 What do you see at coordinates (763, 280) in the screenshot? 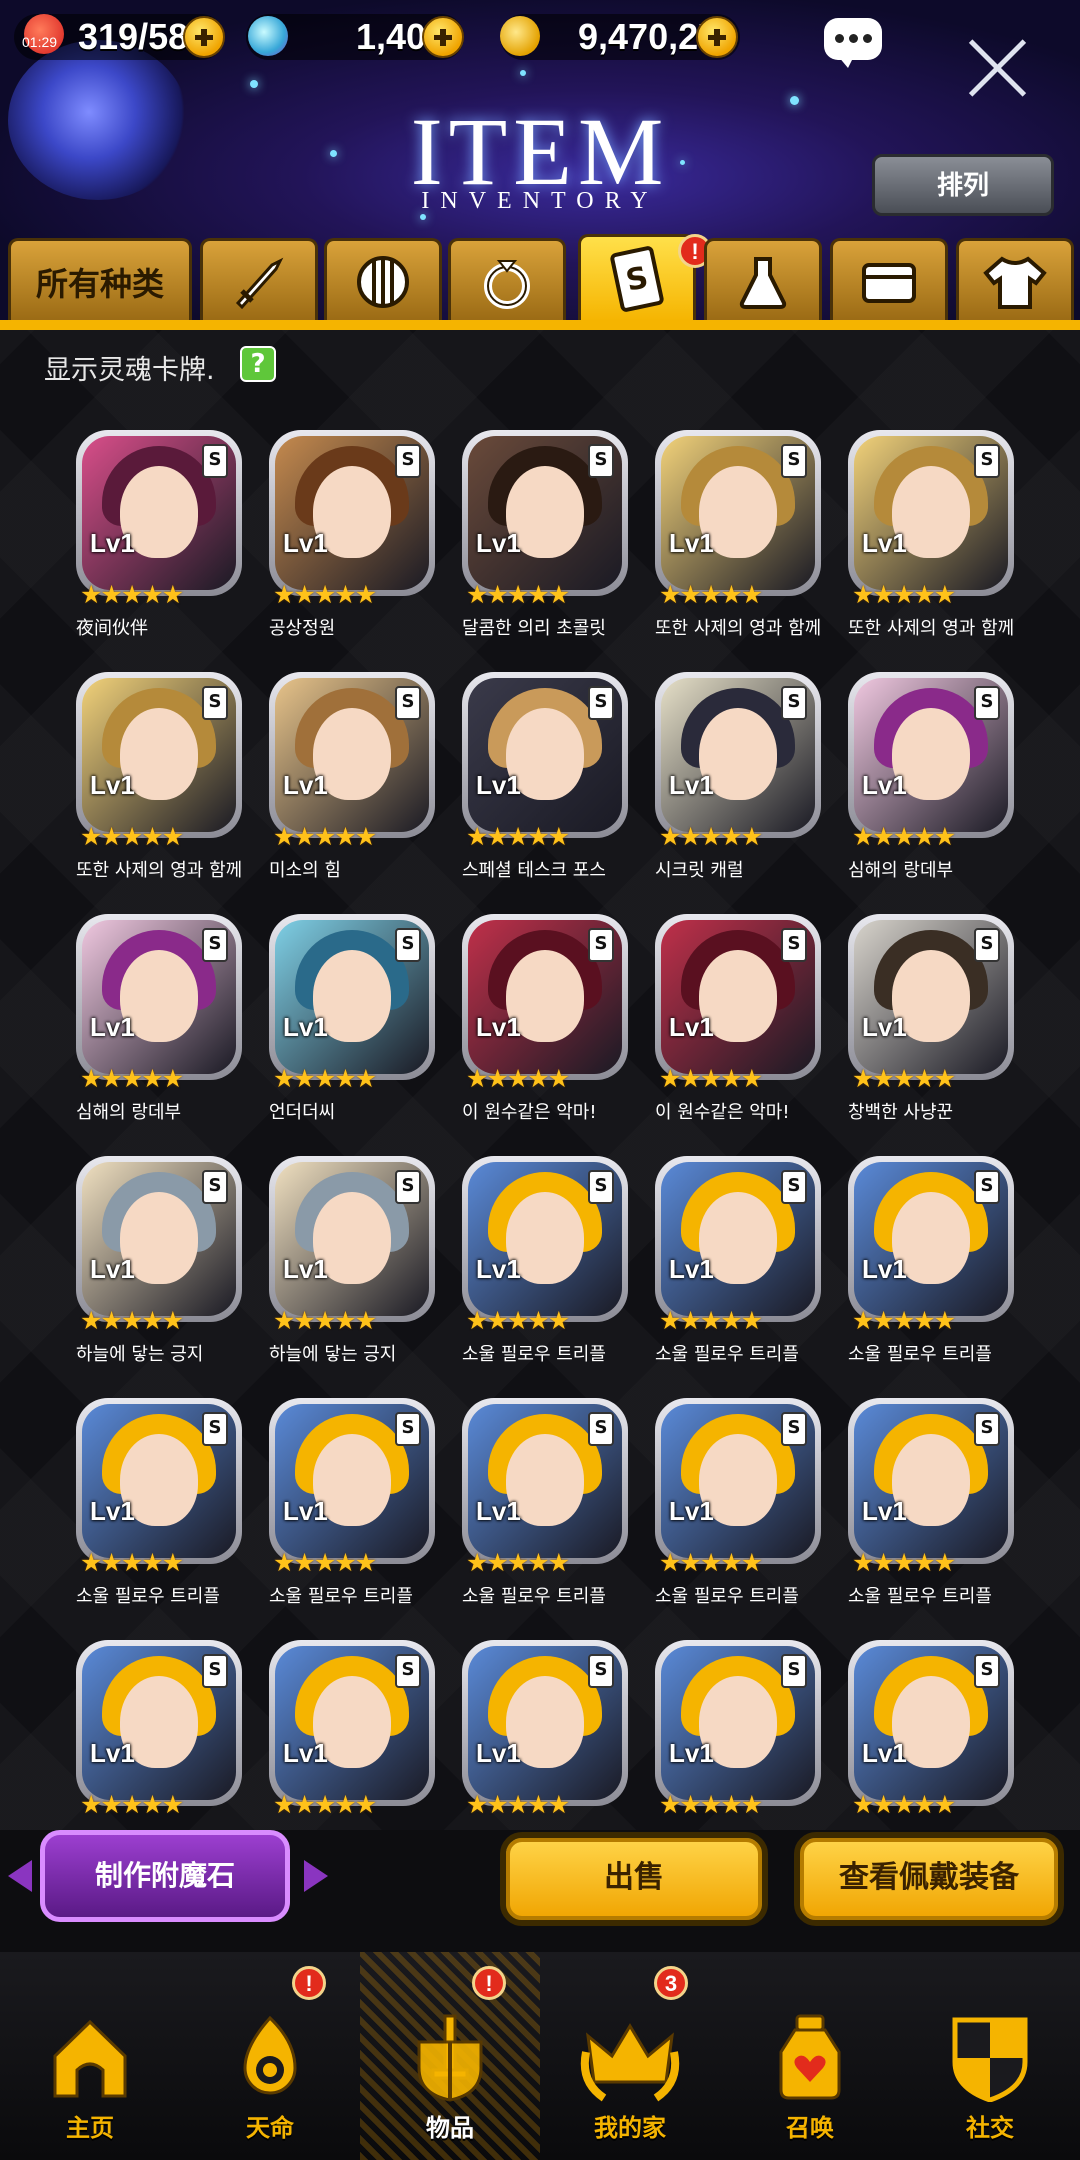
I see `tab-potion` at bounding box center [763, 280].